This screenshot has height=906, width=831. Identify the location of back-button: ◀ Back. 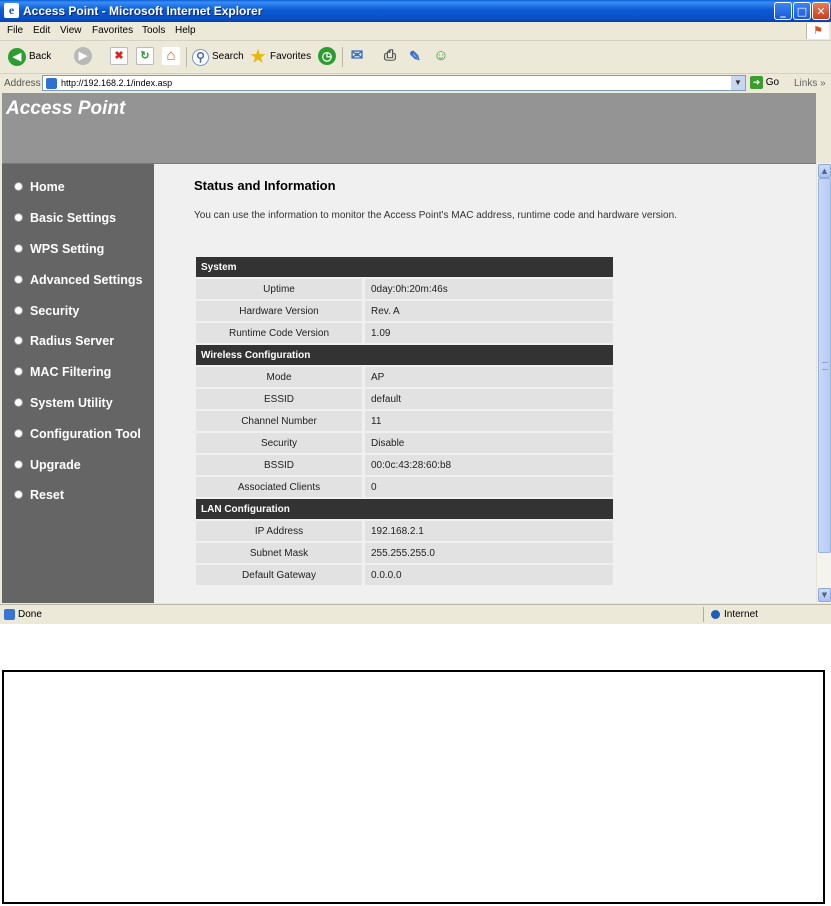
(29, 57).